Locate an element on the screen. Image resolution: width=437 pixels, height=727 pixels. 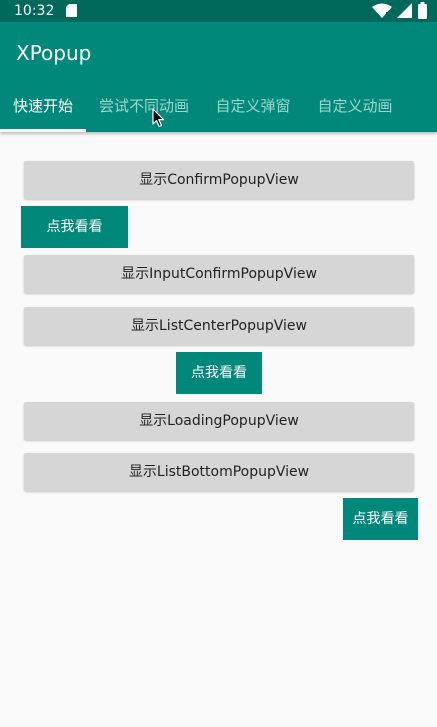
show-input-confirm-popup-button: 显示InputConfirmPopupView is located at coordinates (219, 274).